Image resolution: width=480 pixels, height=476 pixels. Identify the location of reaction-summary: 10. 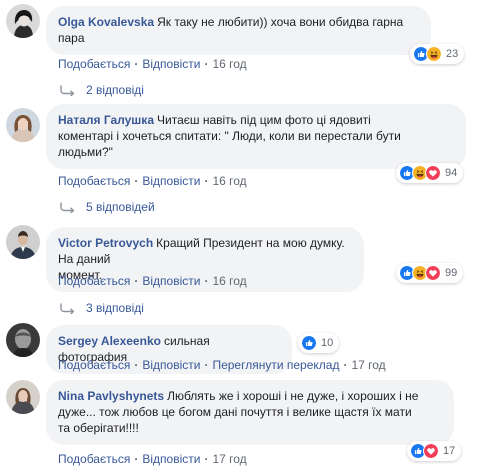
(319, 343).